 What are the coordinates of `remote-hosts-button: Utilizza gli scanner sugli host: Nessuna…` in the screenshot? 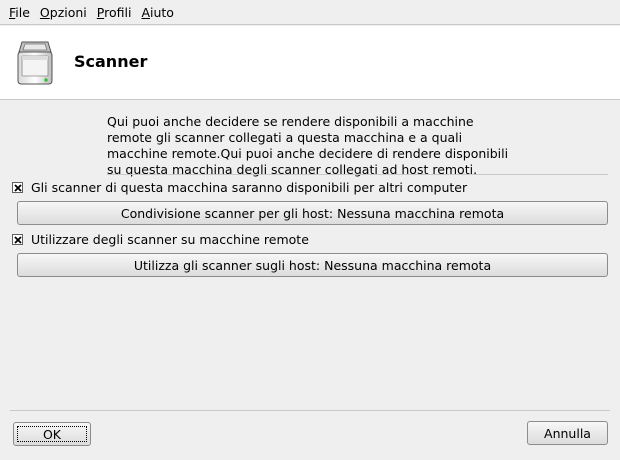 It's located at (312, 265).